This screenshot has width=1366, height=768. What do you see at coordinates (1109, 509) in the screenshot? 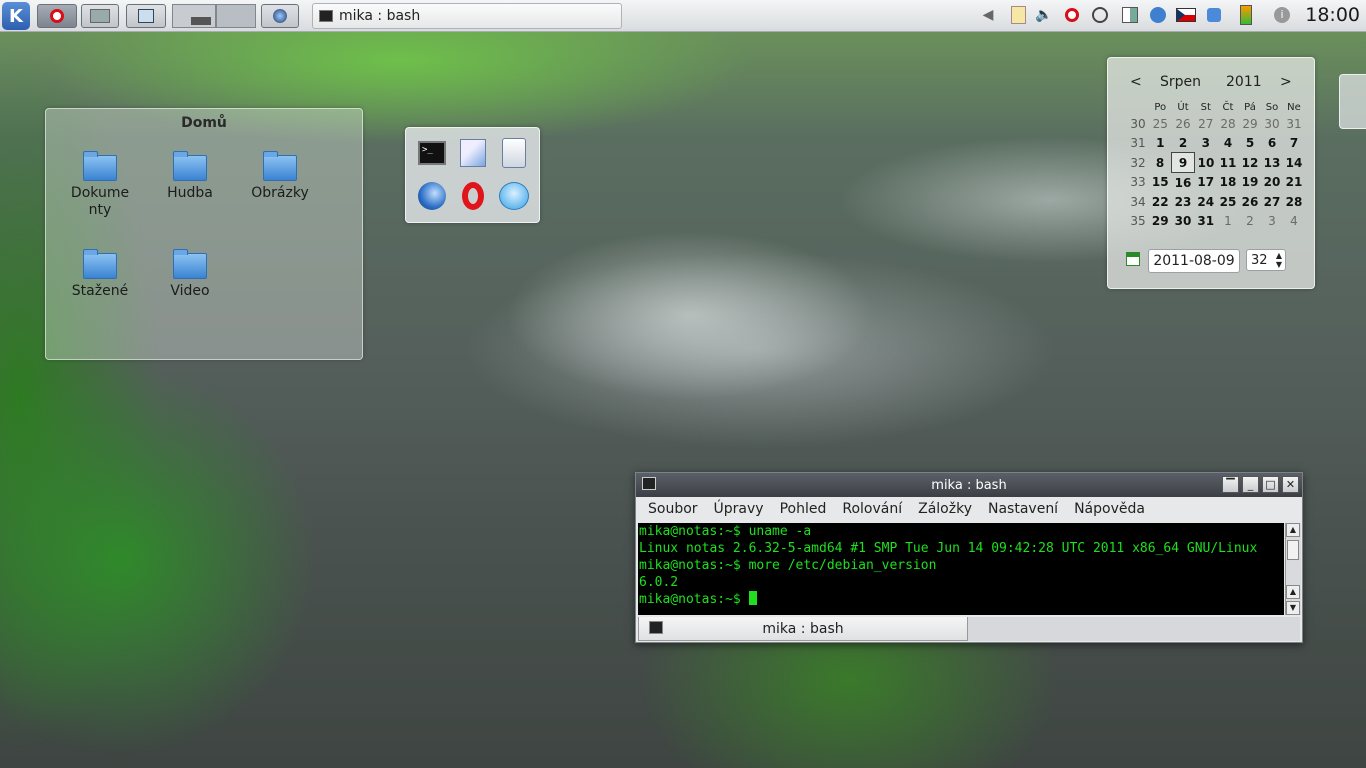
I see `menu-help: Nápověda` at bounding box center [1109, 509].